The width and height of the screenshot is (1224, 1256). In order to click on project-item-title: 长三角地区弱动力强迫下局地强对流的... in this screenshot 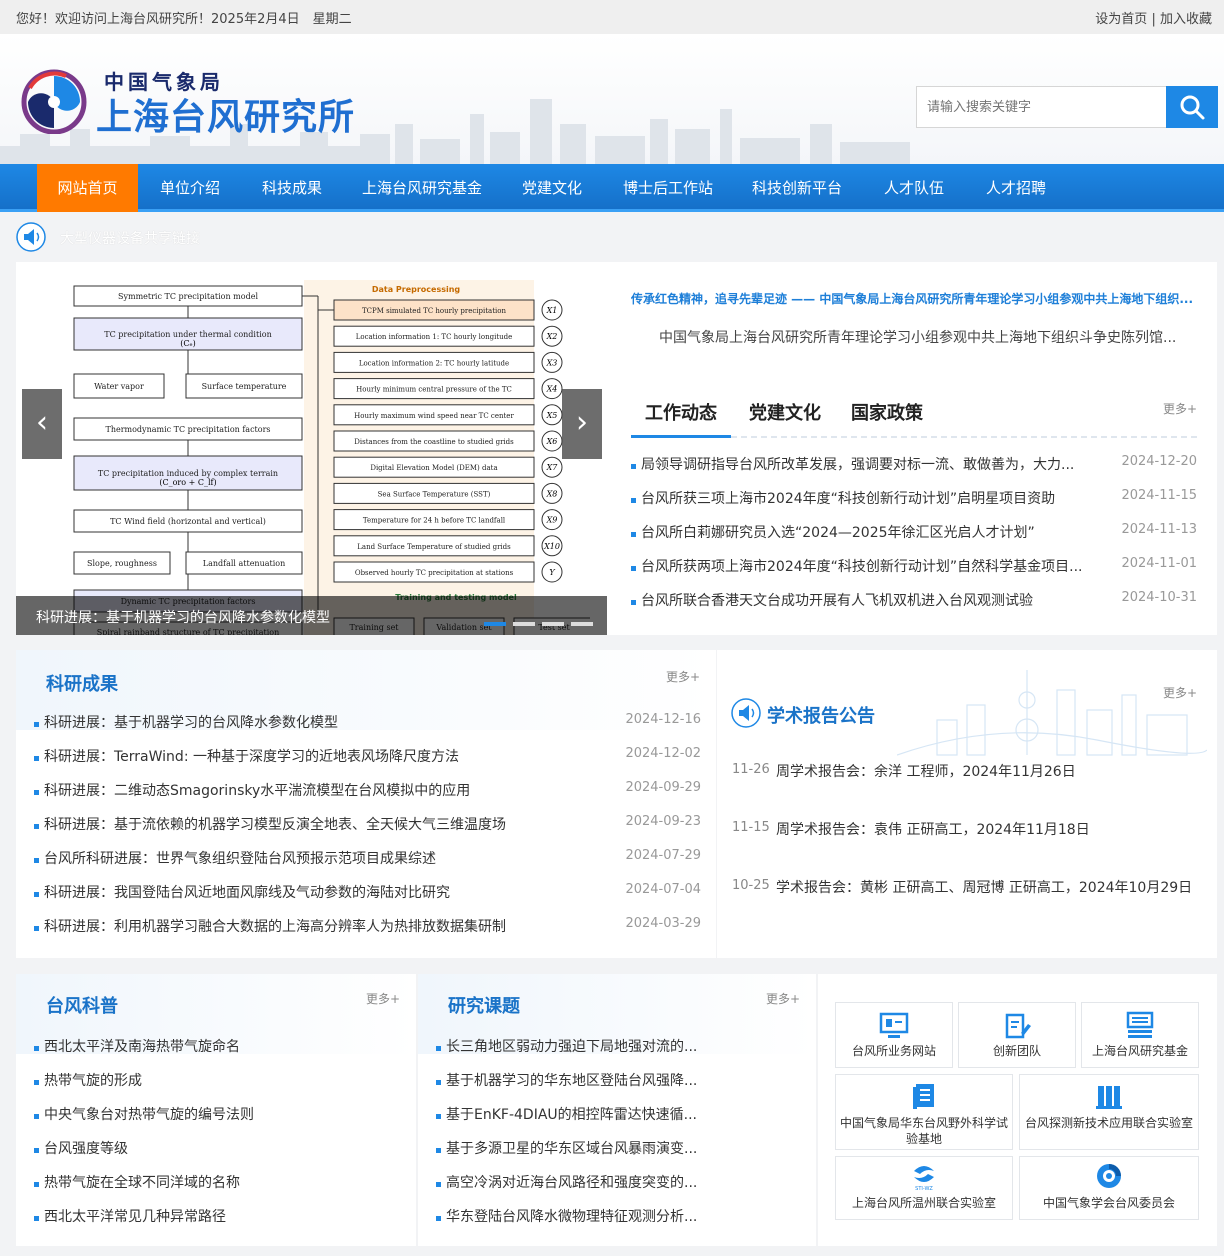, I will do `click(591, 1046)`.